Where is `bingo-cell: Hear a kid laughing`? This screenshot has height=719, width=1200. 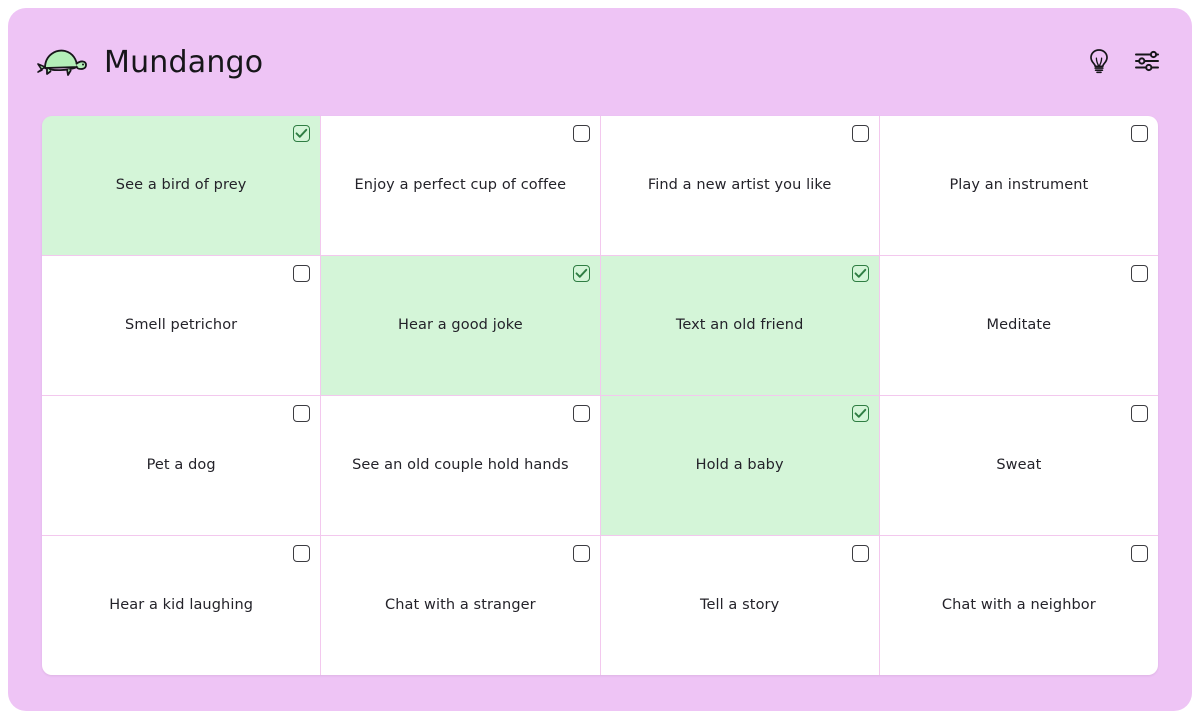 bingo-cell: Hear a kid laughing is located at coordinates (181, 605).